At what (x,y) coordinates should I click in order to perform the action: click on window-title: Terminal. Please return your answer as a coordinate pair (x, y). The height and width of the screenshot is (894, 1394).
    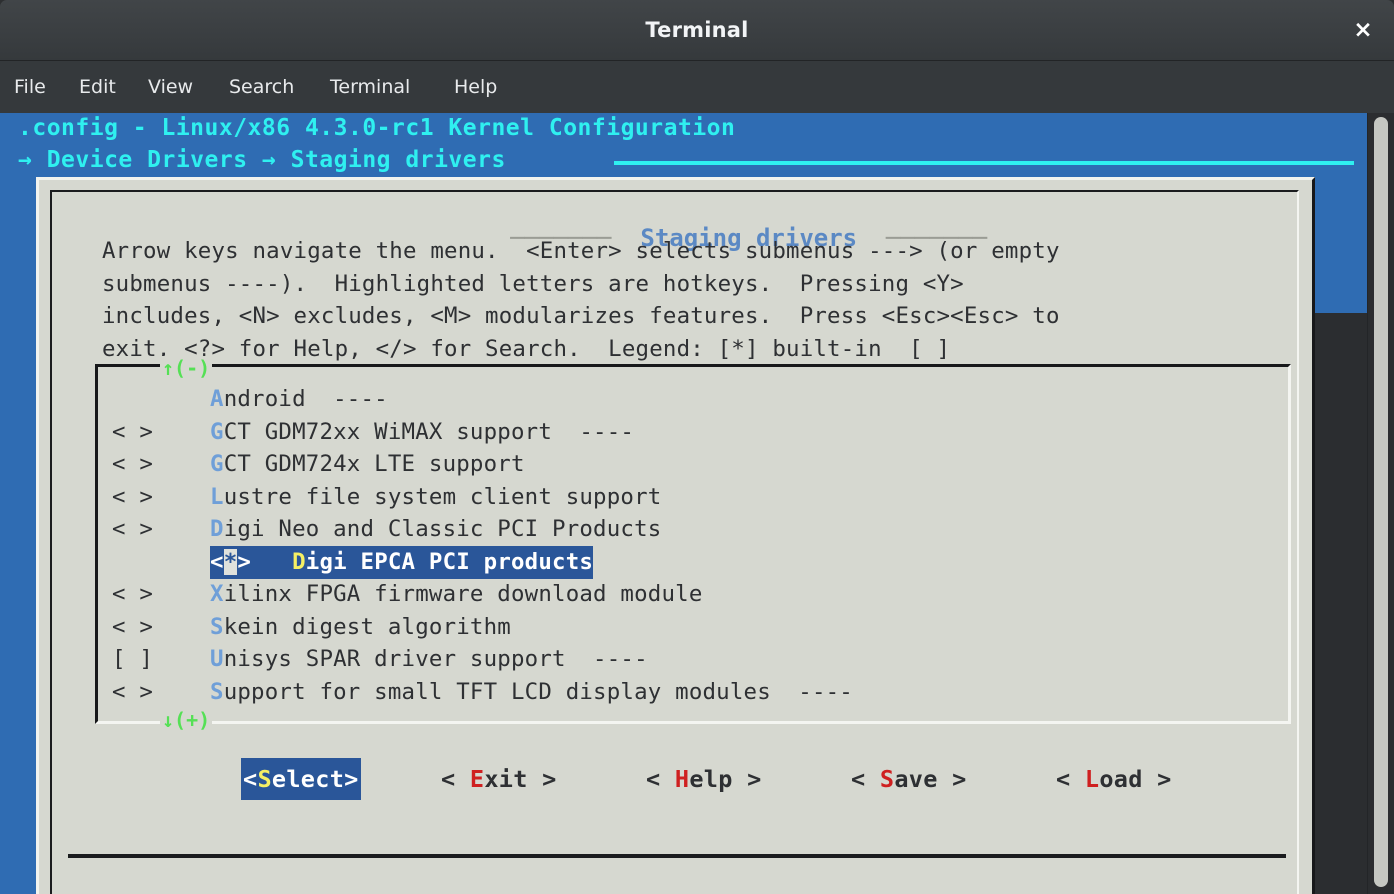
    Looking at the image, I should click on (697, 30).